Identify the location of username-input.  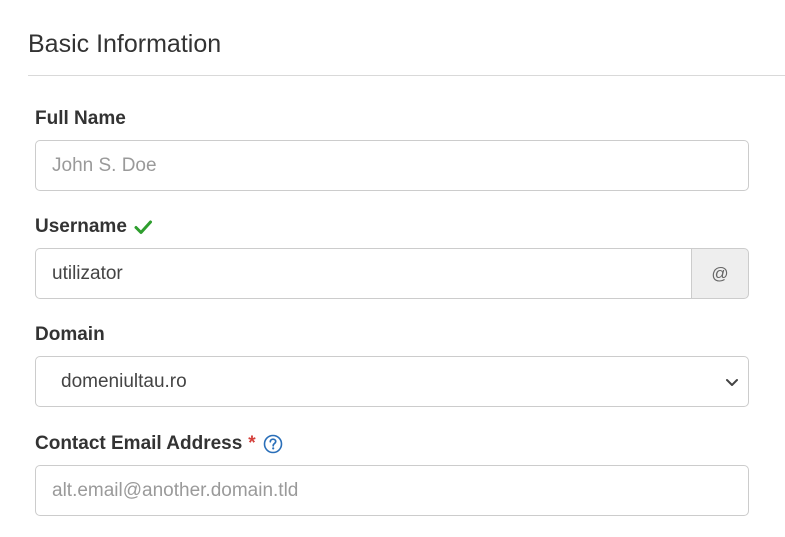
(363, 273).